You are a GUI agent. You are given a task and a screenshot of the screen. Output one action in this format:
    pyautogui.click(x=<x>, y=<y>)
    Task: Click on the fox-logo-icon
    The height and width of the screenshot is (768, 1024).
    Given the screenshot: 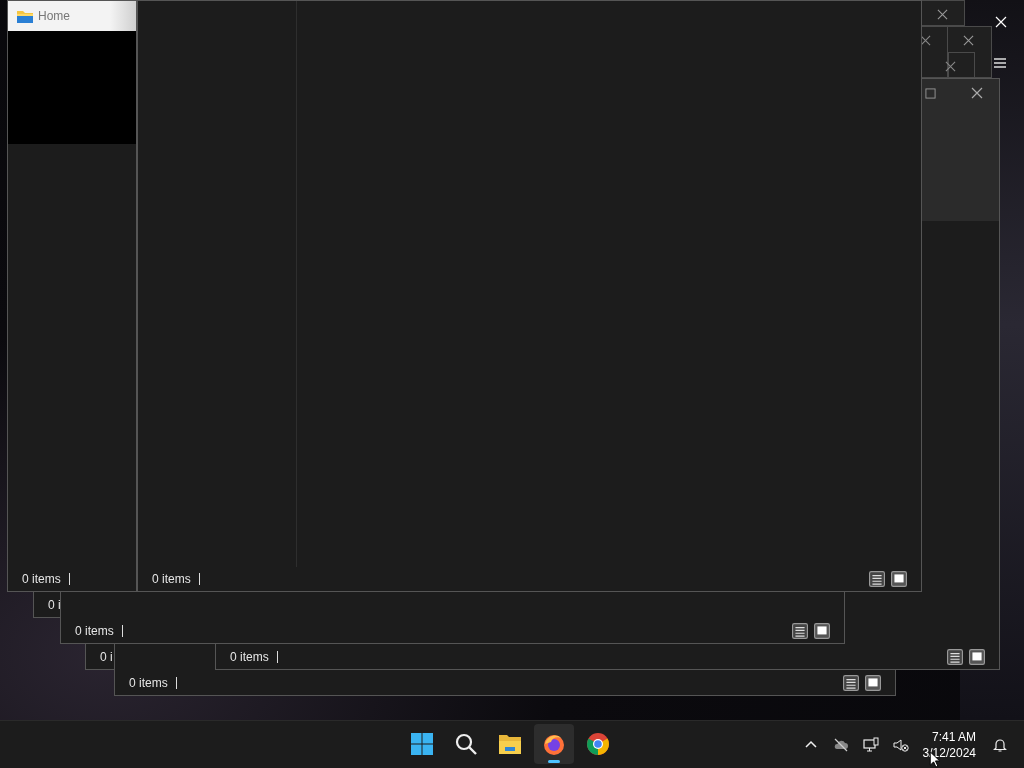 What is the action you would take?
    pyautogui.click(x=554, y=744)
    